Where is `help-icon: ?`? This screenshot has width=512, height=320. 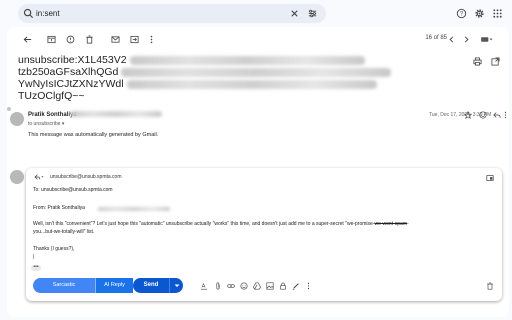
help-icon: ? is located at coordinates (461, 13).